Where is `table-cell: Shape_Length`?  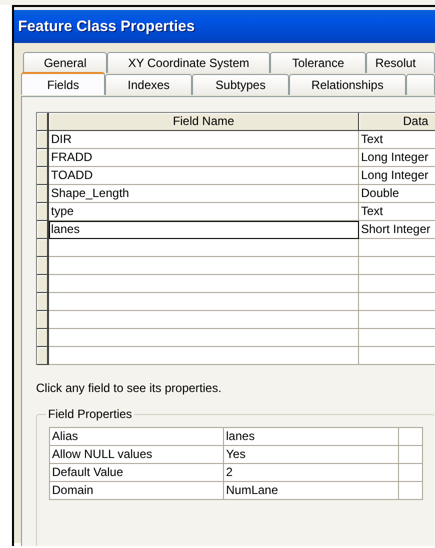
table-cell: Shape_Length is located at coordinates (204, 194).